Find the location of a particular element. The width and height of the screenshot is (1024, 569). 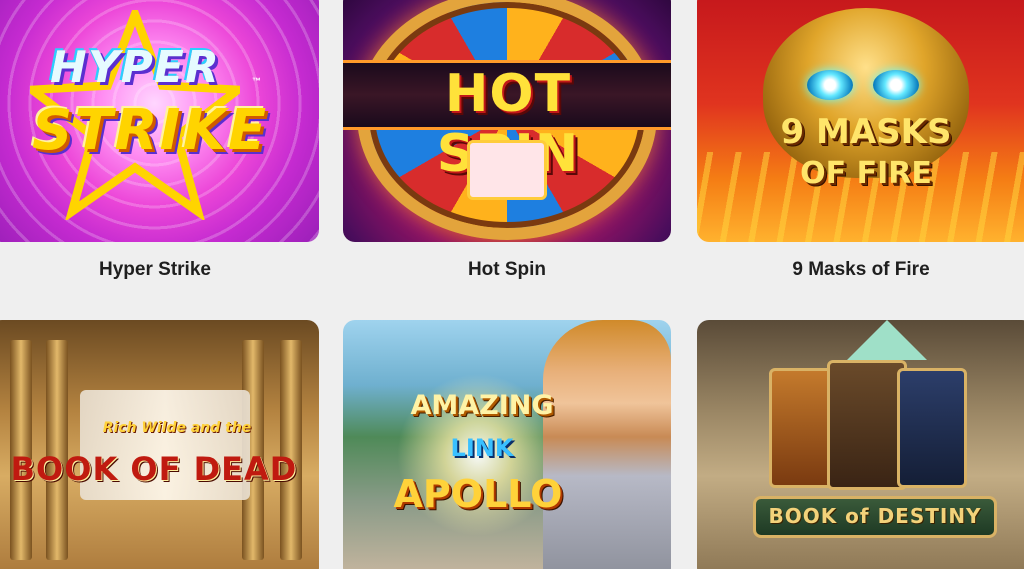

explorer-card is located at coordinates (867, 425).